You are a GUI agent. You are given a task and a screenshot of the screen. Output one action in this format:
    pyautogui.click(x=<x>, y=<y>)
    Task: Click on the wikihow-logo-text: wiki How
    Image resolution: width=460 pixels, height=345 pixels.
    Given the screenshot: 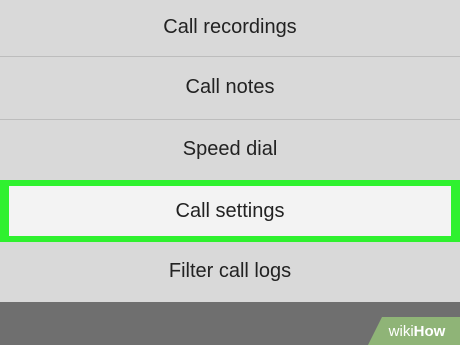 What is the action you would take?
    pyautogui.click(x=417, y=331)
    